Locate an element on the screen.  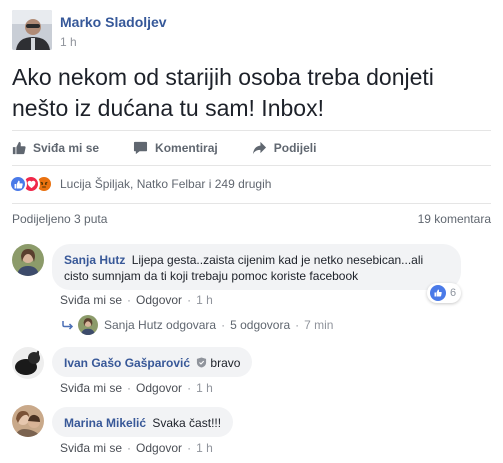
comment-bubble: Marina Mikelić Svaka čast!!! is located at coordinates (143, 422).